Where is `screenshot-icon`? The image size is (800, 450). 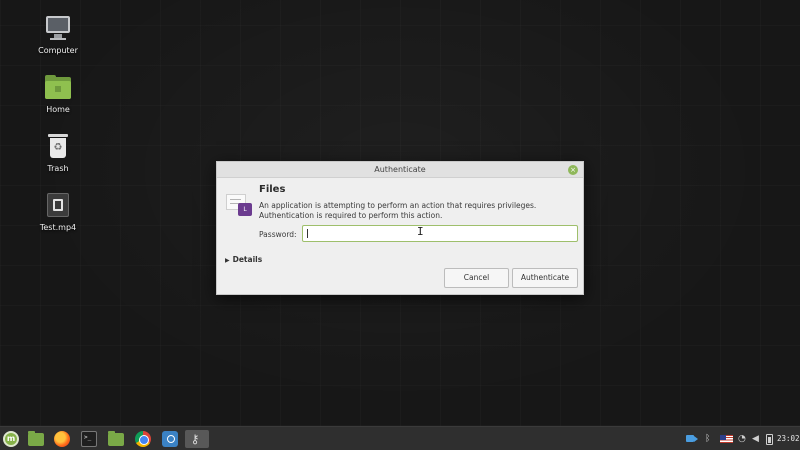
screenshot-icon is located at coordinates (170, 439).